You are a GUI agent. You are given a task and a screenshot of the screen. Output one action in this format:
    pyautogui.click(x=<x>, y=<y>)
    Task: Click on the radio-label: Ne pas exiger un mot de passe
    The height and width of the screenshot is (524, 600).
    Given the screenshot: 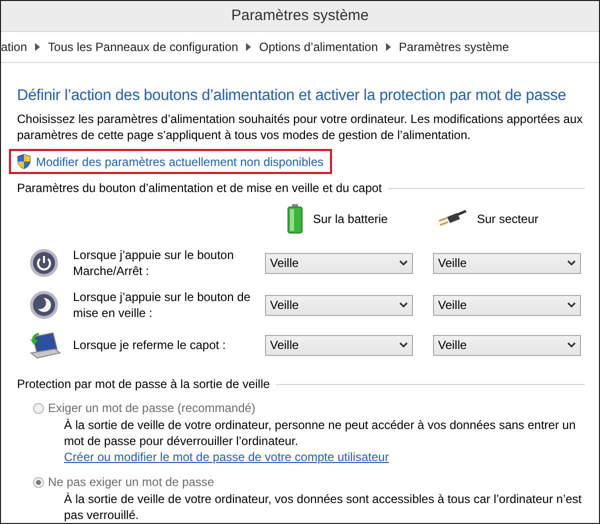 What is the action you would take?
    pyautogui.click(x=131, y=482)
    